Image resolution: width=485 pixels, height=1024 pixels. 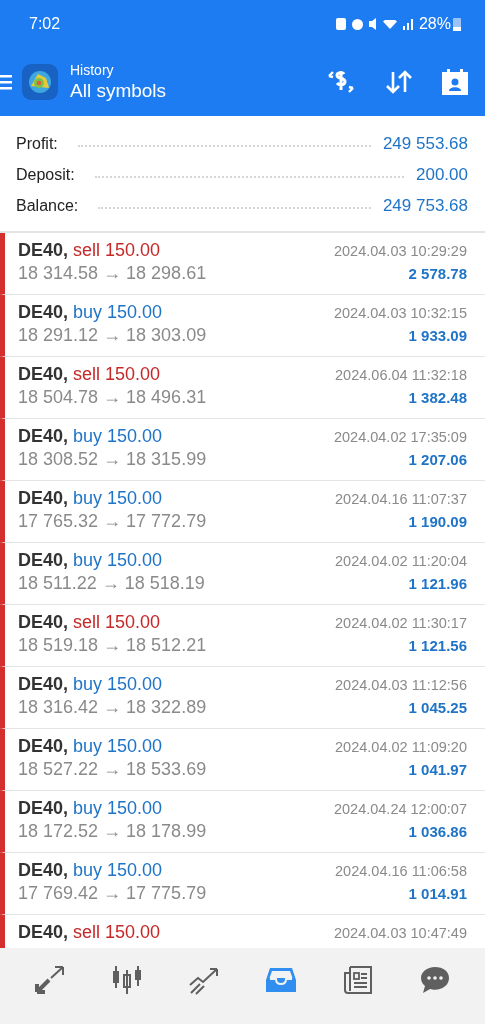 I want to click on screen-title: All symbols, so click(x=119, y=91).